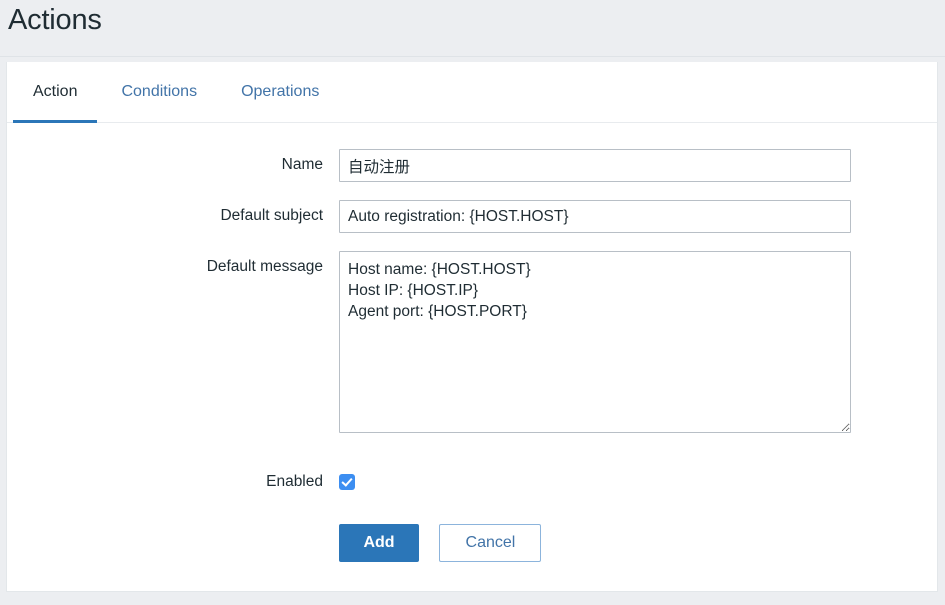 Image resolution: width=945 pixels, height=605 pixels. I want to click on page-header: Actions, so click(472, 28).